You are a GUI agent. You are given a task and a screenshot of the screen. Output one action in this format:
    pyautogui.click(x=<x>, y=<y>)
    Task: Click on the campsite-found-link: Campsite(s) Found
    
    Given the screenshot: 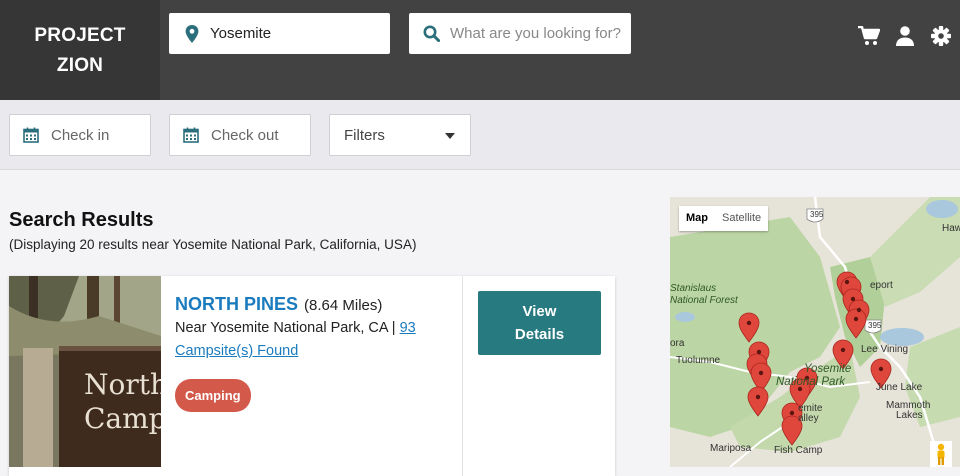 What is the action you would take?
    pyautogui.click(x=236, y=351)
    